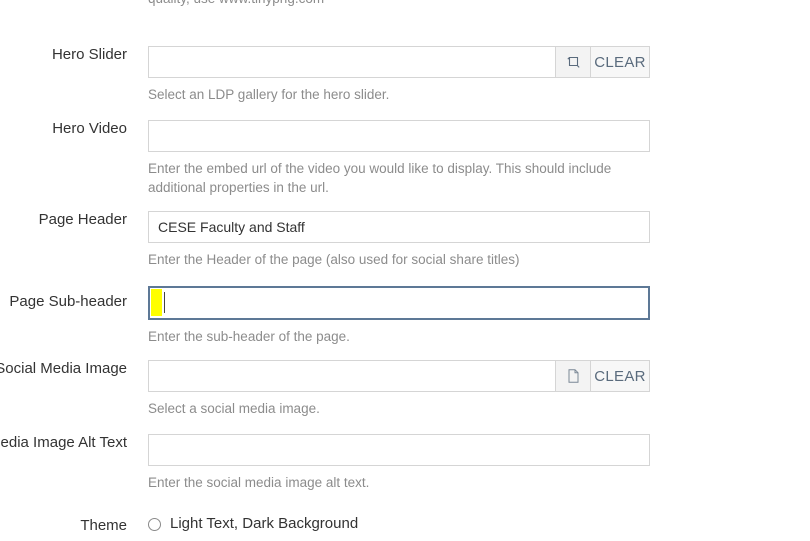 This screenshot has width=810, height=541. I want to click on page-subheader-input, so click(399, 303).